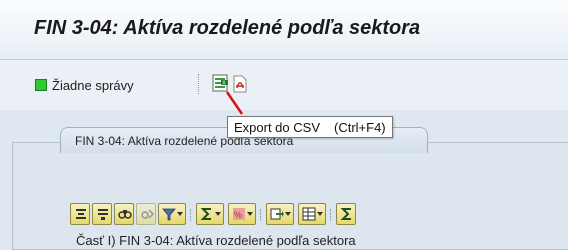 The image size is (568, 250). What do you see at coordinates (93, 85) in the screenshot?
I see `status-label: Žiadne správy` at bounding box center [93, 85].